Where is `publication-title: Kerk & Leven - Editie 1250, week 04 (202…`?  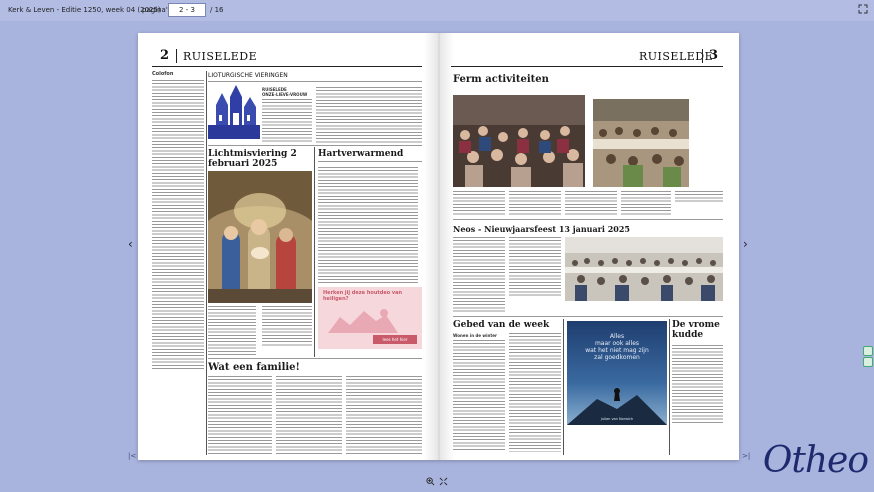
publication-title: Kerk & Leven - Editie 1250, week 04 (202… is located at coordinates (84, 10).